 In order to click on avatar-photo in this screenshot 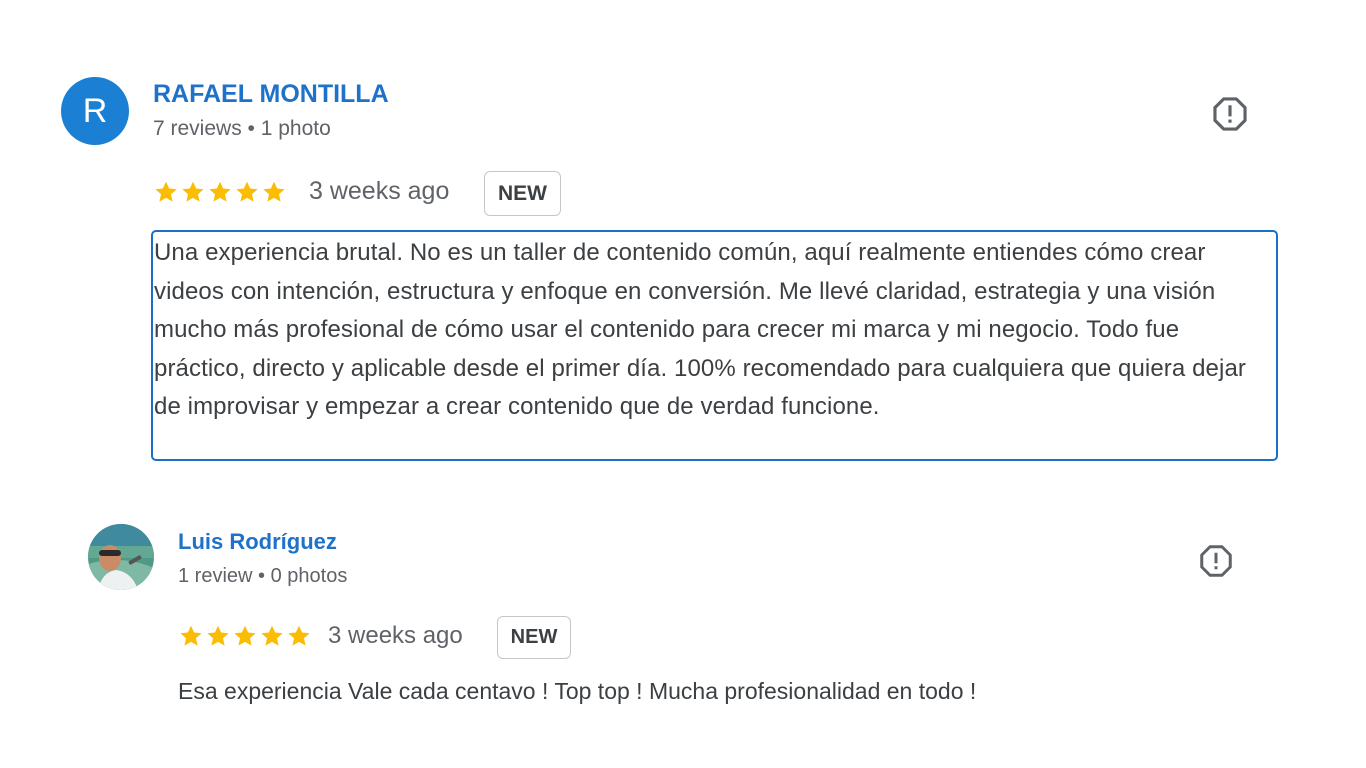, I will do `click(121, 557)`.